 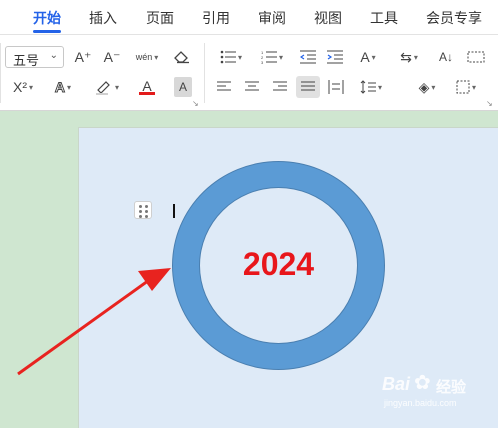 What do you see at coordinates (451, 387) in the screenshot?
I see `watermark-product: 经验` at bounding box center [451, 387].